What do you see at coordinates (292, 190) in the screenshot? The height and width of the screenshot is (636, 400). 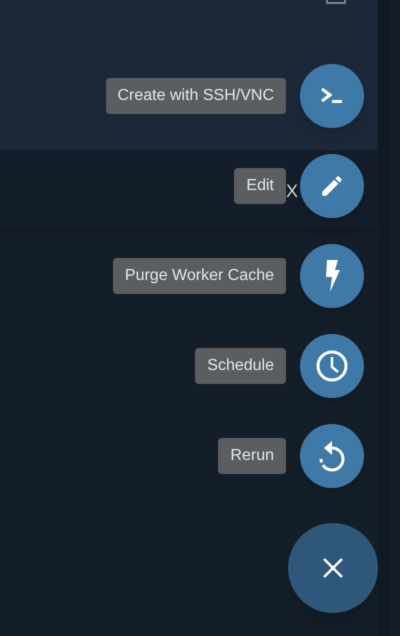 I see `row-text: X` at bounding box center [292, 190].